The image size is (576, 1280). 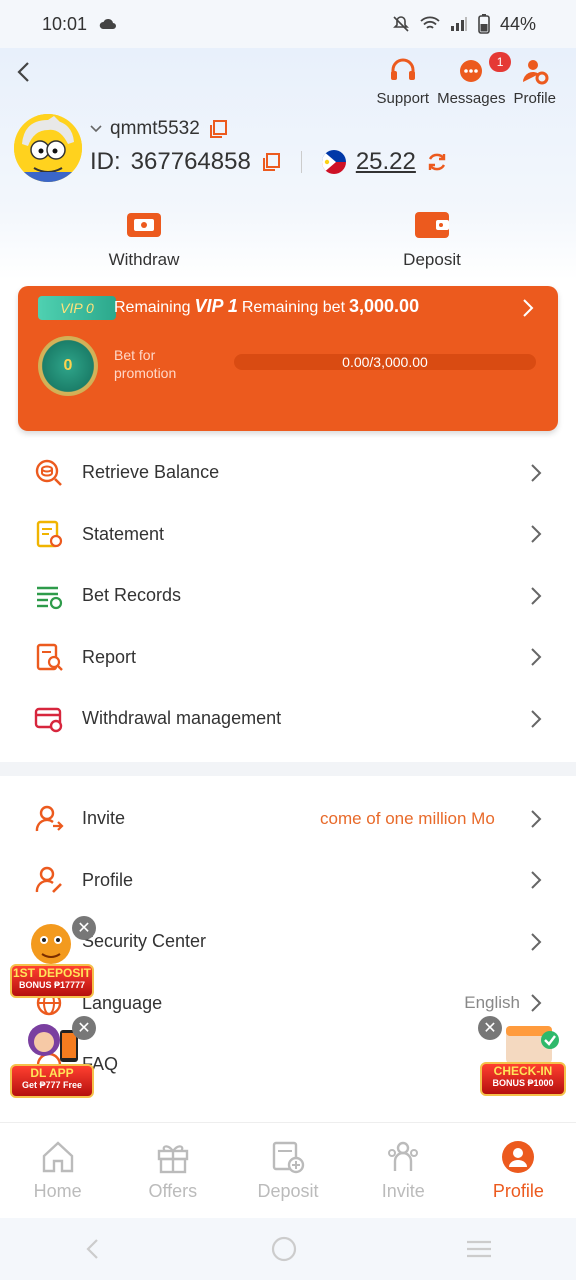 I want to click on remaining-bet-label: Remaining bet, so click(x=293, y=307).